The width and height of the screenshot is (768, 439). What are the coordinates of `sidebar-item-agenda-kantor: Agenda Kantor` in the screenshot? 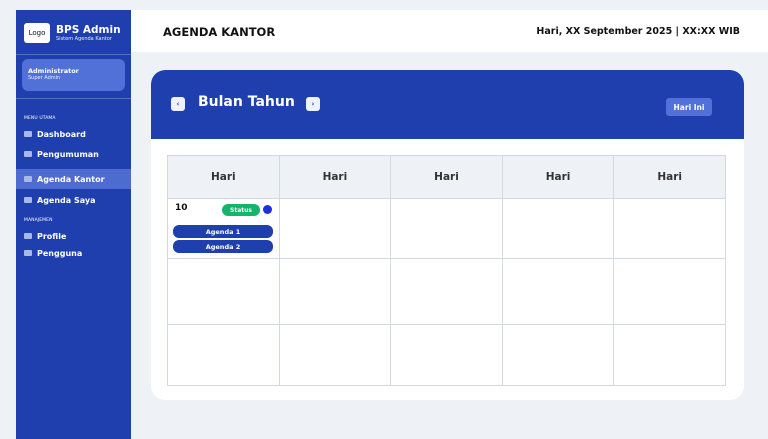 It's located at (73, 179).